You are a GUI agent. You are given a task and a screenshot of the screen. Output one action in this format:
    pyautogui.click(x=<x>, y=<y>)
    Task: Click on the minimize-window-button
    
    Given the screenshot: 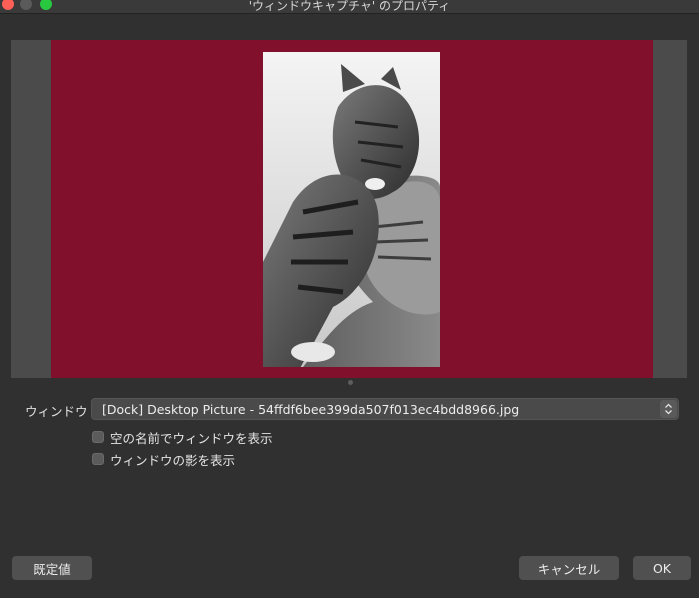 What is the action you would take?
    pyautogui.click(x=26, y=5)
    